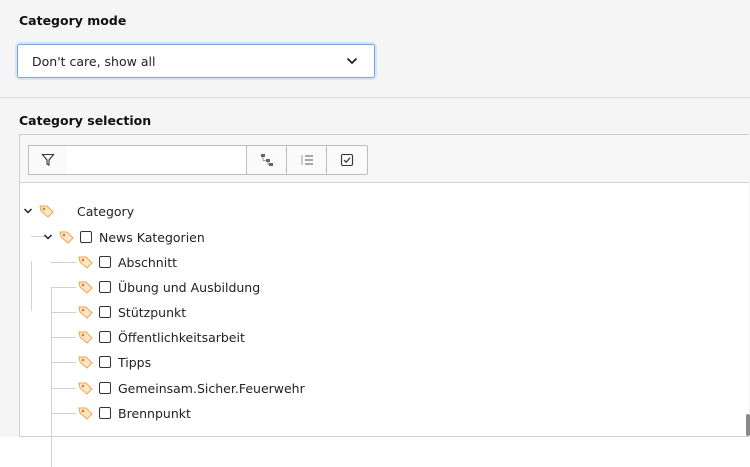 The image size is (750, 467). I want to click on tree-node-uebung-und-ausbildung: Übung und Ausbildung, so click(169, 287).